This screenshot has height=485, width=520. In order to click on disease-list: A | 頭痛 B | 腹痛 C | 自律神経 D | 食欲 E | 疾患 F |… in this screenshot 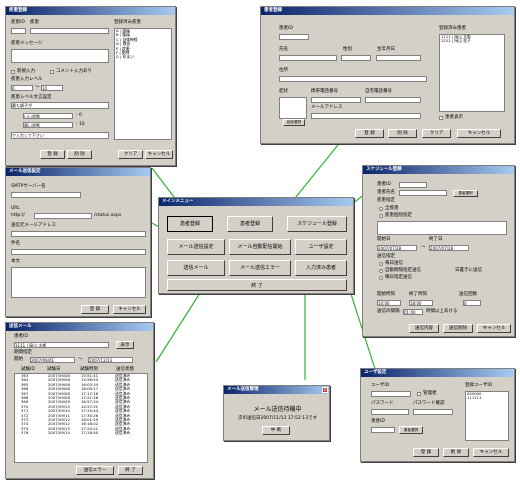, I will do `click(143, 84)`.